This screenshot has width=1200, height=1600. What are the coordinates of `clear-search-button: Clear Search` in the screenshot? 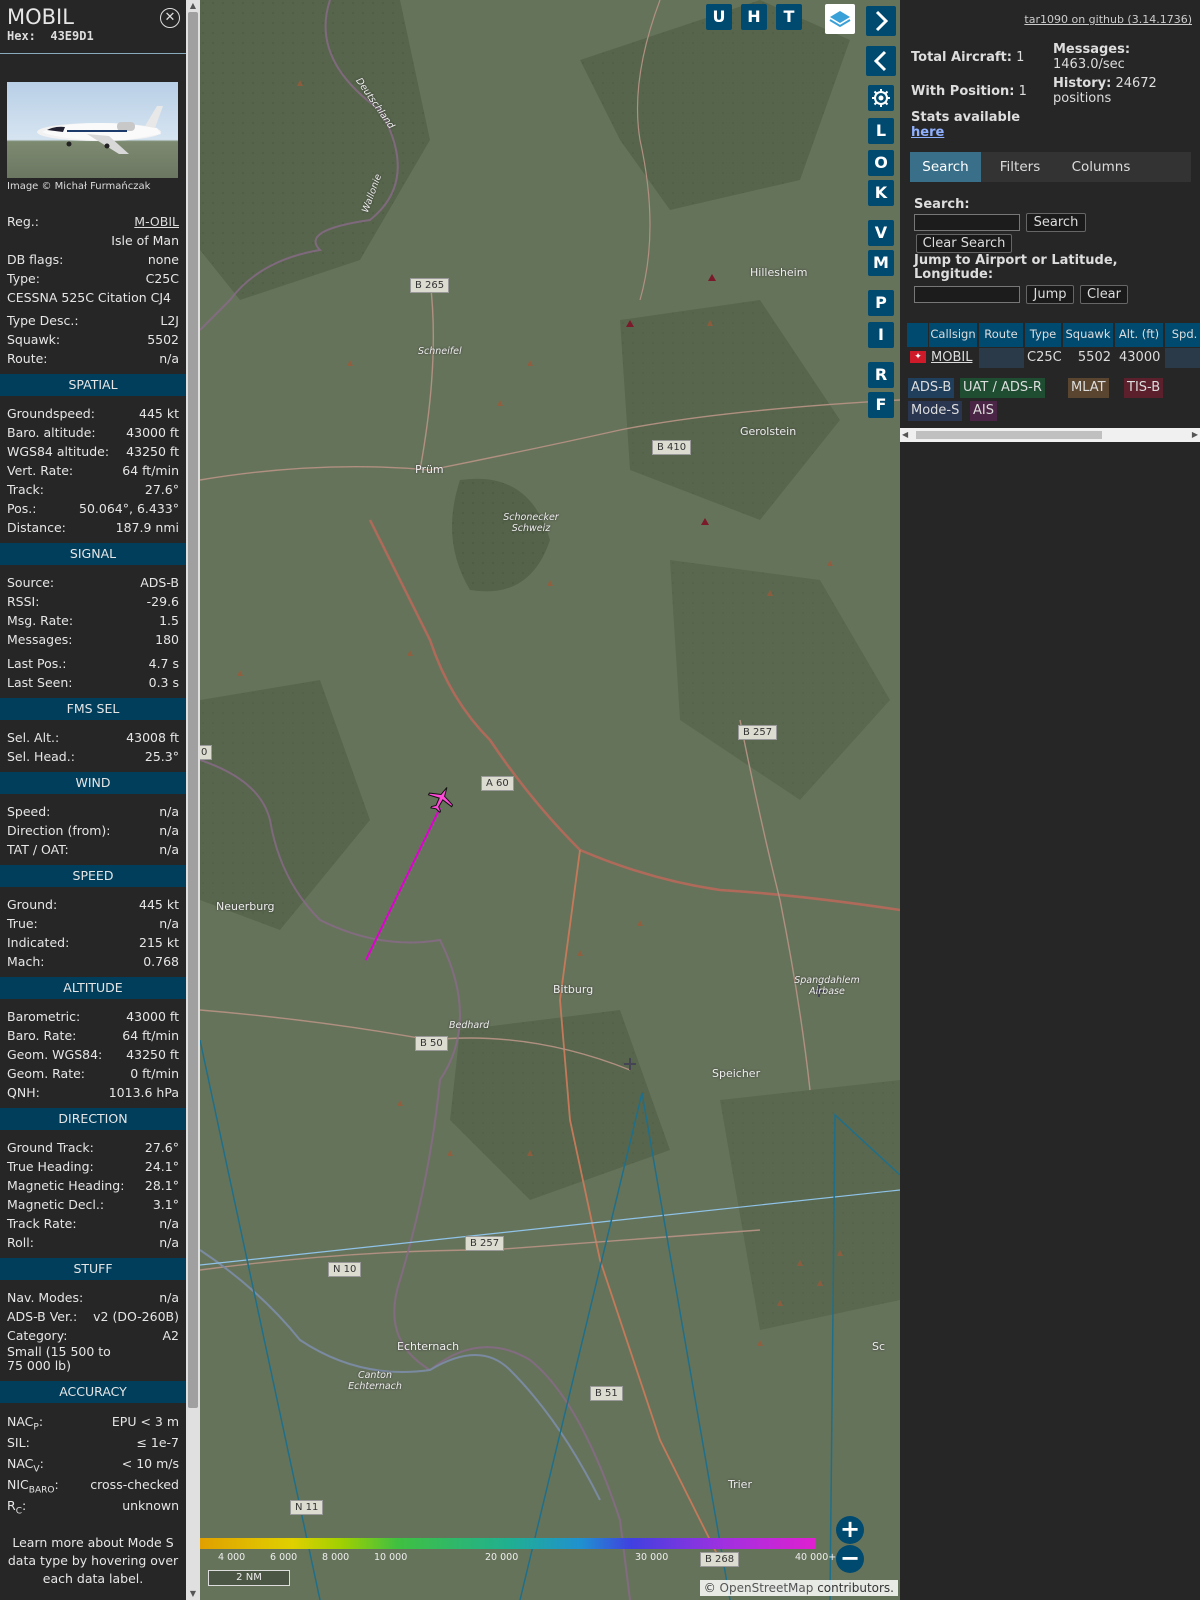 It's located at (964, 243).